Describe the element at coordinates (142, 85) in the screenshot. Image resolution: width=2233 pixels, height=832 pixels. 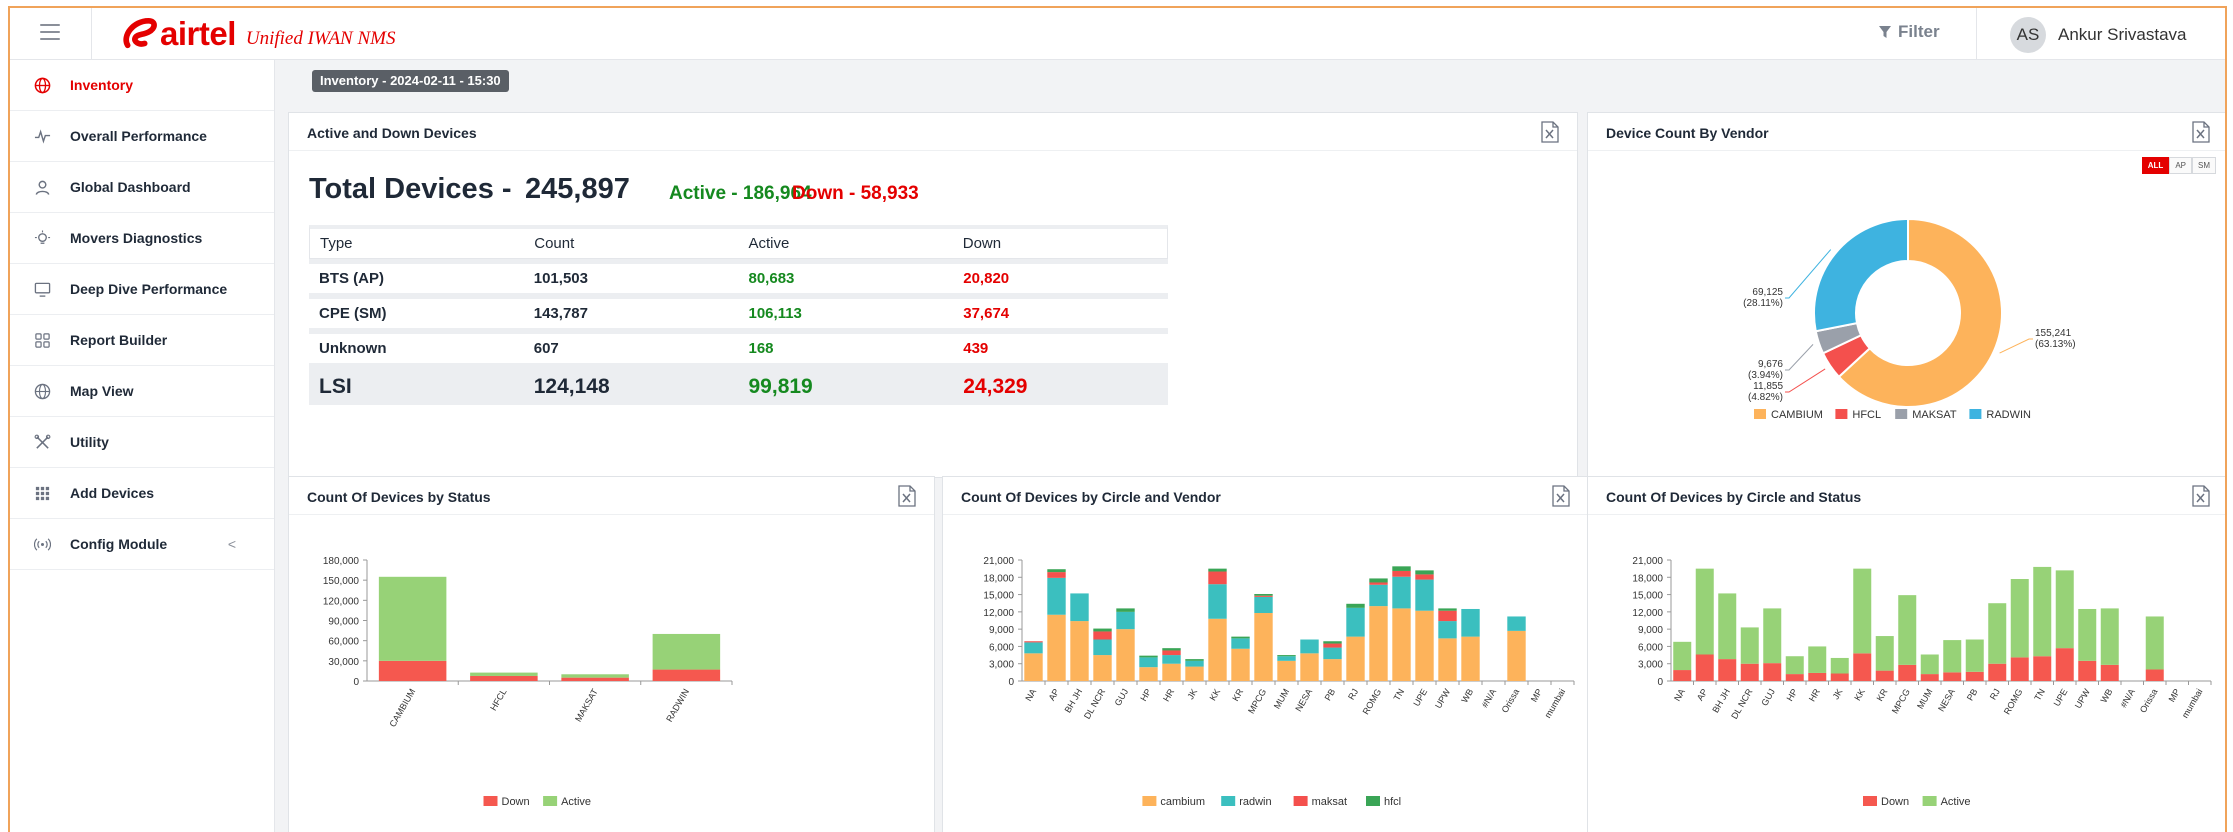
I see `sidebar-item-inventory: Inventory` at that location.